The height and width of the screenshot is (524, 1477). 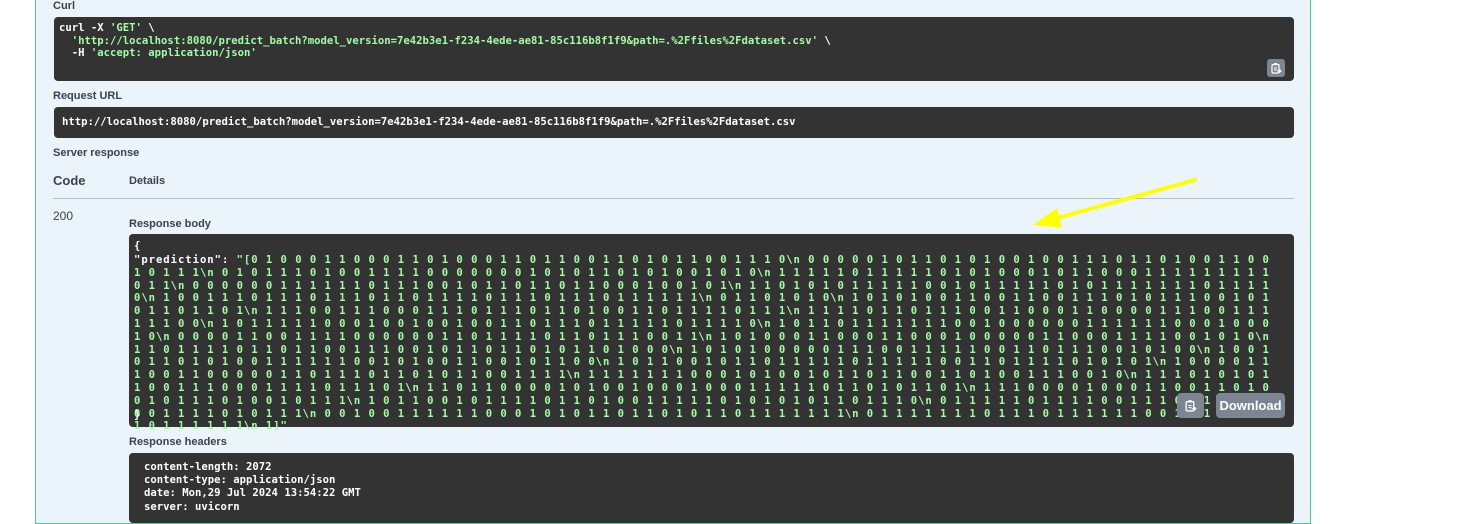 What do you see at coordinates (173, 53) in the screenshot?
I see `curl-header-value: 'accept: application/json'` at bounding box center [173, 53].